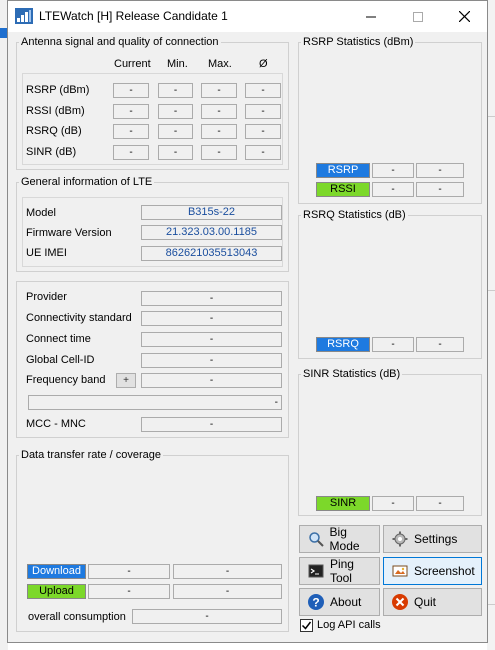  Describe the element at coordinates (263, 111) in the screenshot. I see `rssi-avg: -` at that location.